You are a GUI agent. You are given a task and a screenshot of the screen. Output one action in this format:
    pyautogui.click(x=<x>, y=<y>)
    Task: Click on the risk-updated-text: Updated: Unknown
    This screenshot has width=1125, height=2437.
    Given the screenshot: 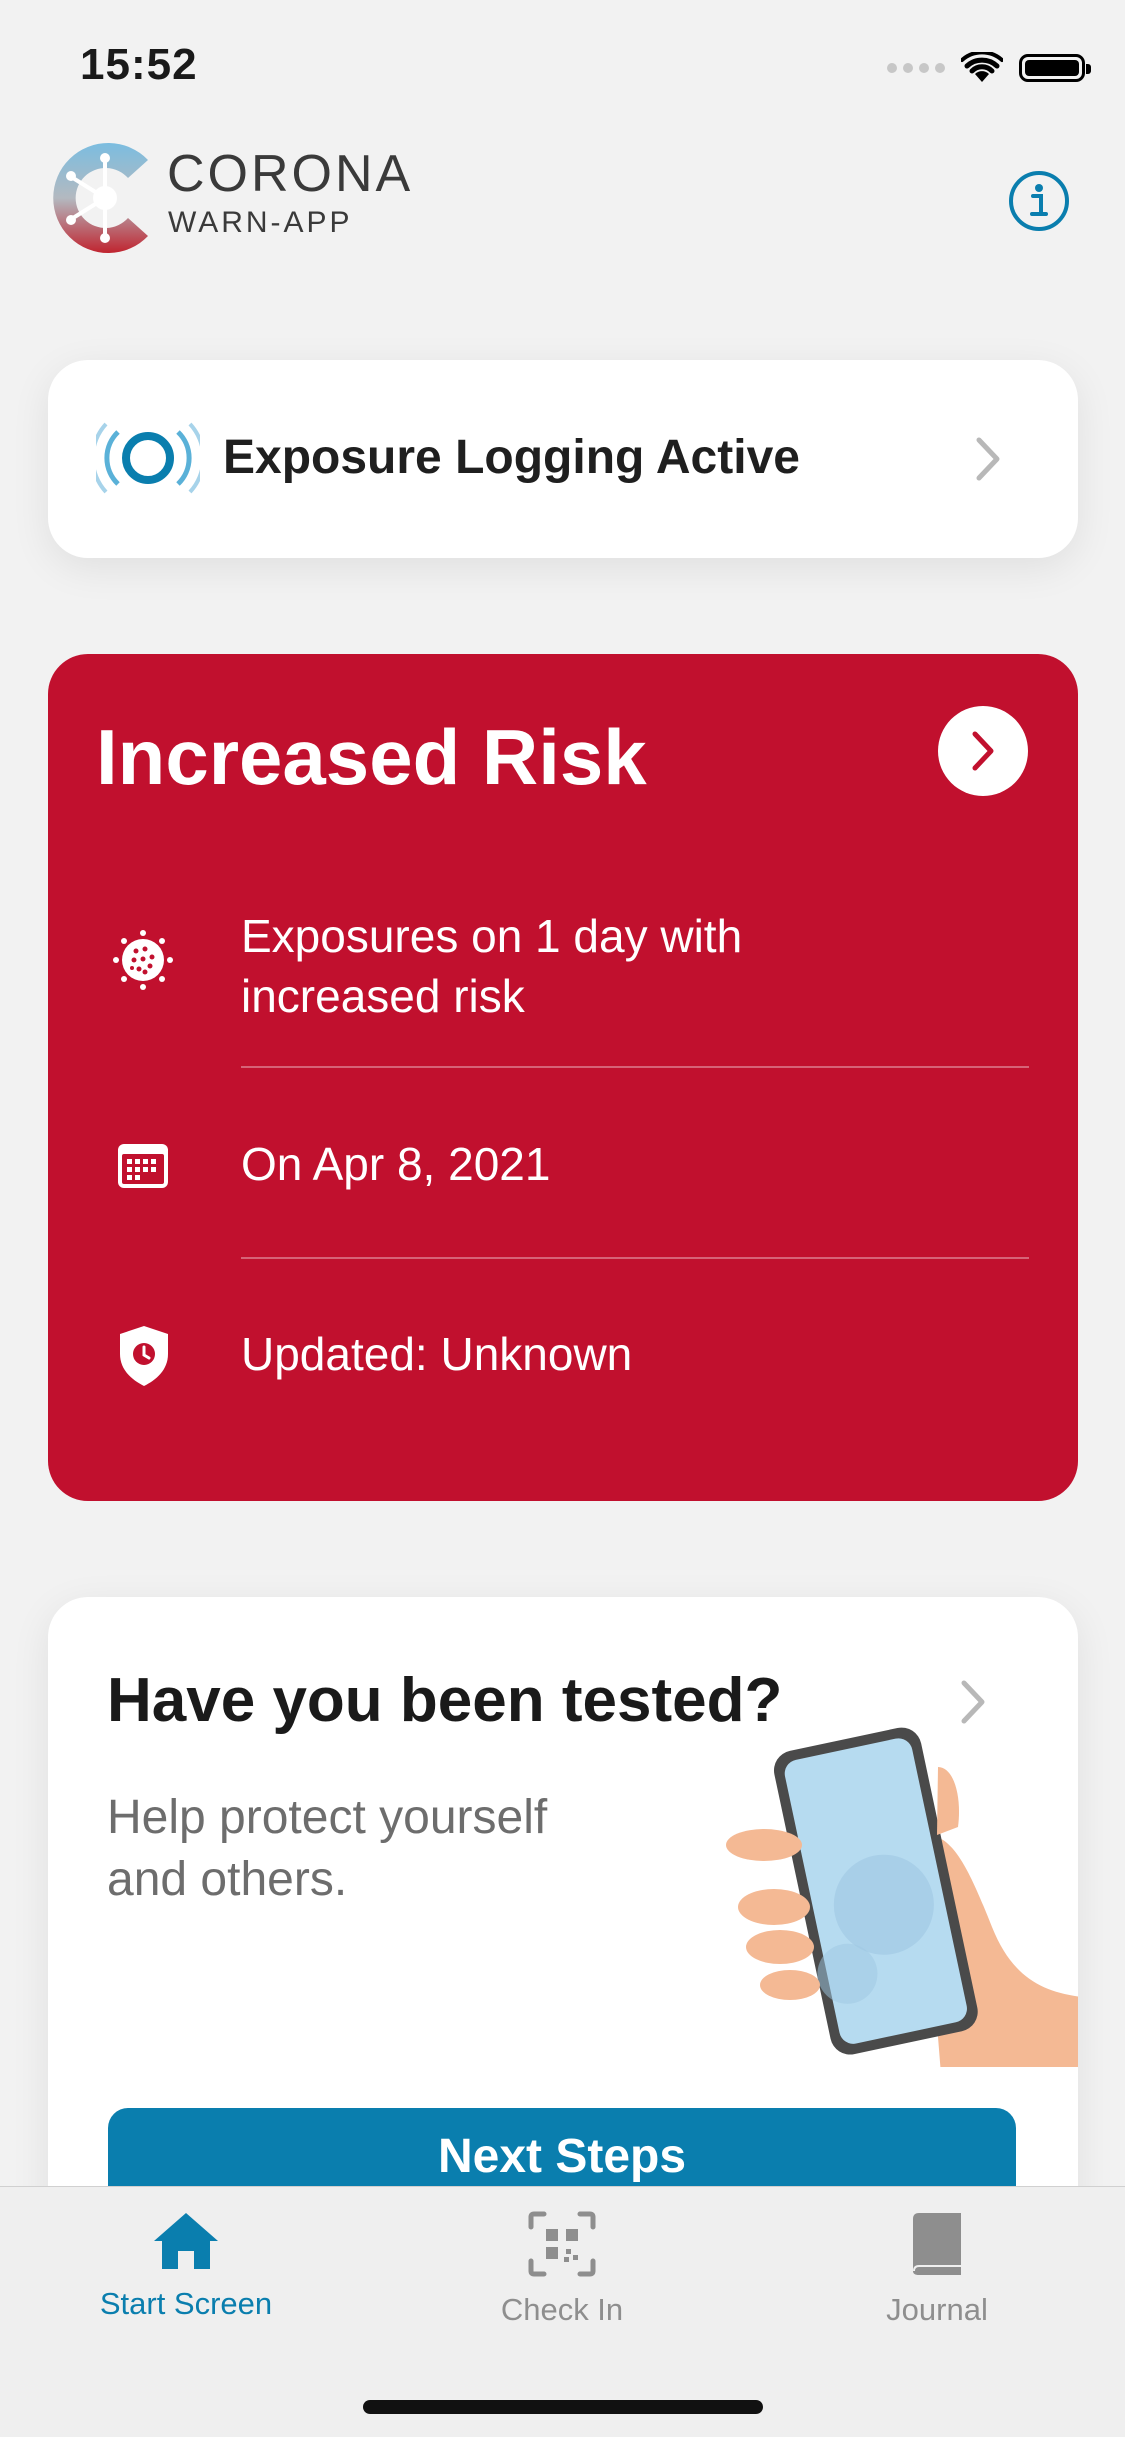 What is the action you would take?
    pyautogui.click(x=437, y=1354)
    